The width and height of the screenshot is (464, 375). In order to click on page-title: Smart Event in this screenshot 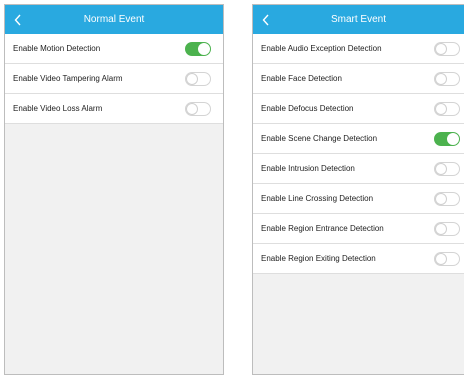, I will do `click(358, 19)`.